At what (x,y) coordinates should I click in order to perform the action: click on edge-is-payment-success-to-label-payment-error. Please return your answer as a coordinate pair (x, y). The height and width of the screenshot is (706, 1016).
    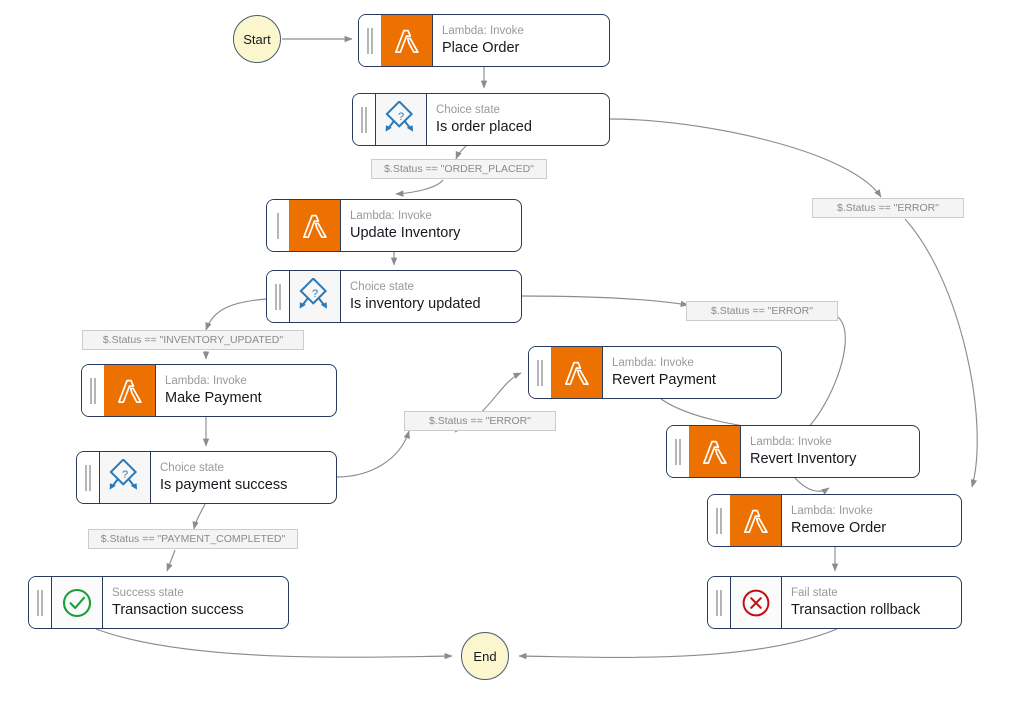
    Looking at the image, I should click on (373, 454).